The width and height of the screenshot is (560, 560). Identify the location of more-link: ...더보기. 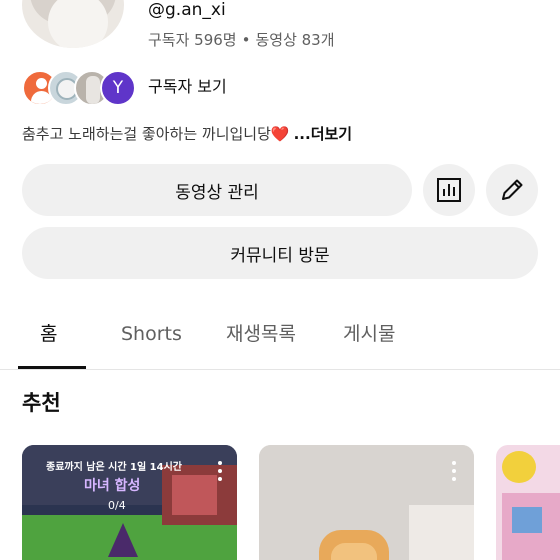
(323, 134).